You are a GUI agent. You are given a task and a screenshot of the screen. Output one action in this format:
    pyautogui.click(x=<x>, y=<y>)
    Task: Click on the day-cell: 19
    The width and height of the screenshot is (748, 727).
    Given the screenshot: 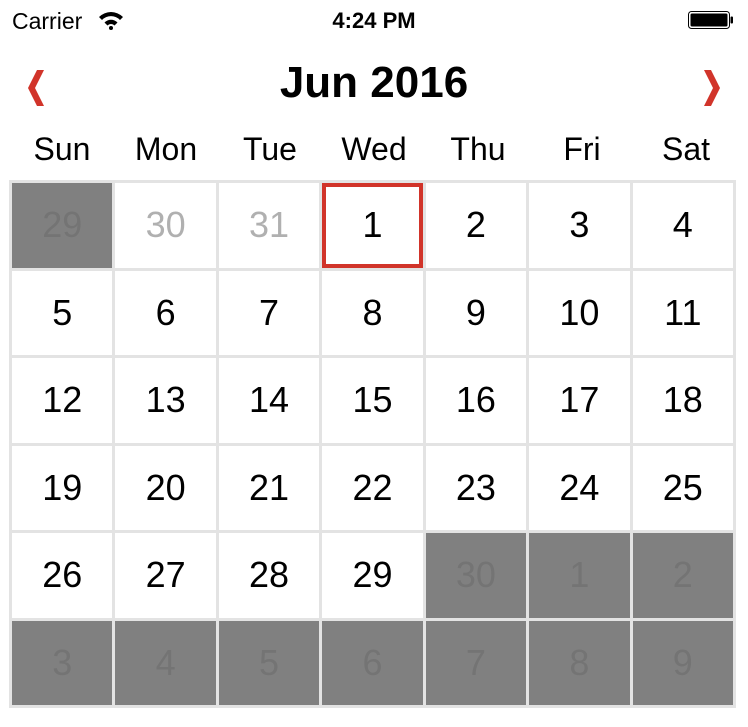 What is the action you would take?
    pyautogui.click(x=62, y=487)
    